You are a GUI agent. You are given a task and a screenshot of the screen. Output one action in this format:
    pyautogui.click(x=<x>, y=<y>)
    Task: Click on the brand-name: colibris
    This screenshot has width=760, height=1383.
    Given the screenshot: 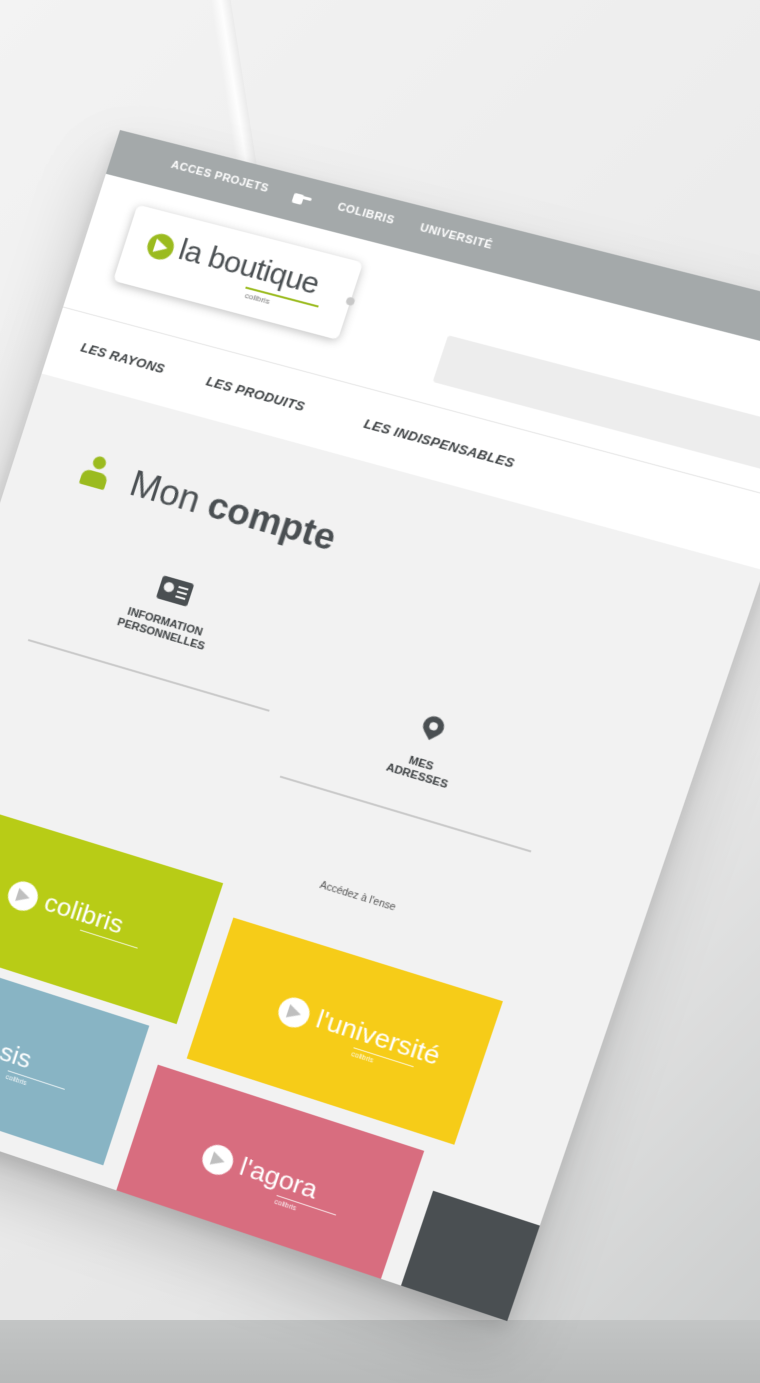 What is the action you would take?
    pyautogui.click(x=84, y=913)
    